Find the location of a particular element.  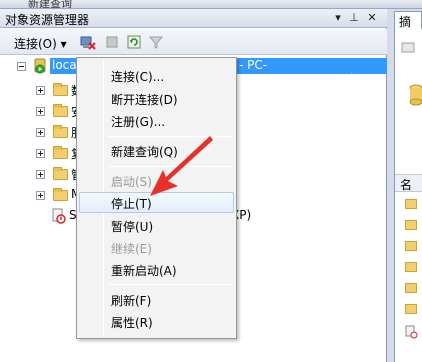

stop-icon is located at coordinates (112, 42).